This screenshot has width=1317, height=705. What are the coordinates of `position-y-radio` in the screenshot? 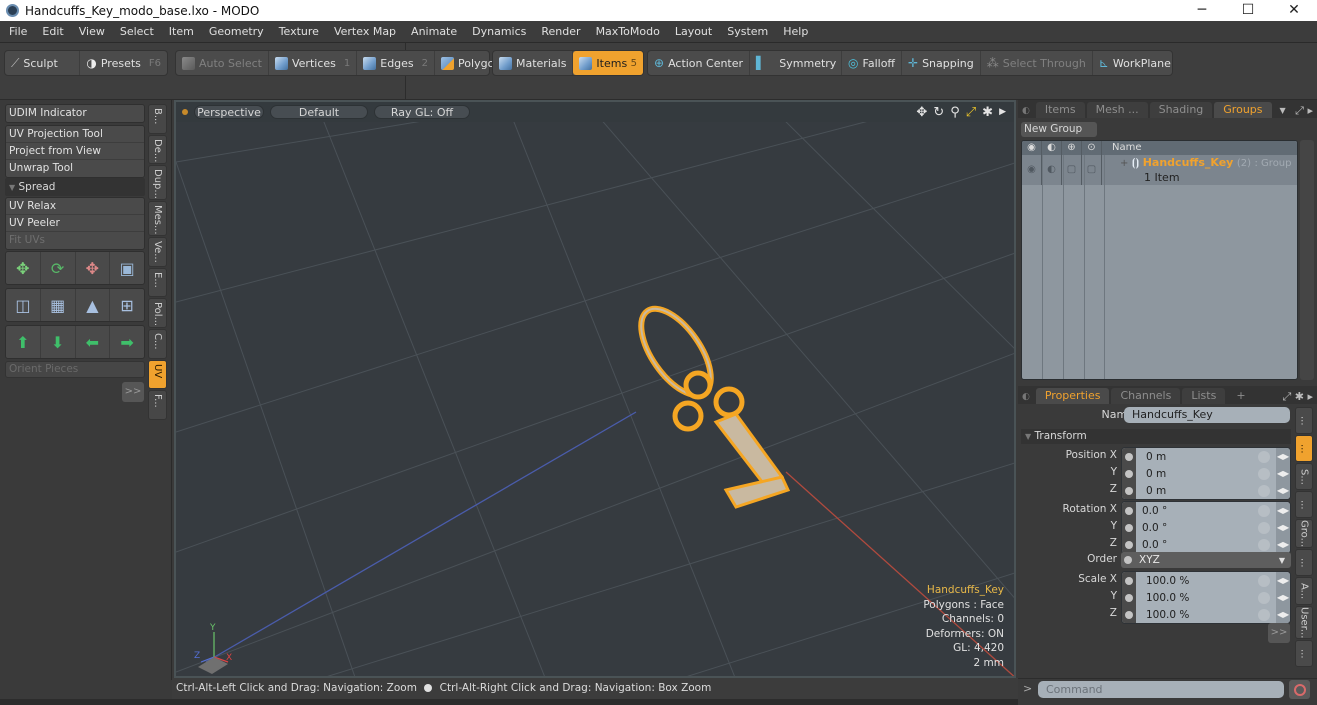 It's located at (1129, 473).